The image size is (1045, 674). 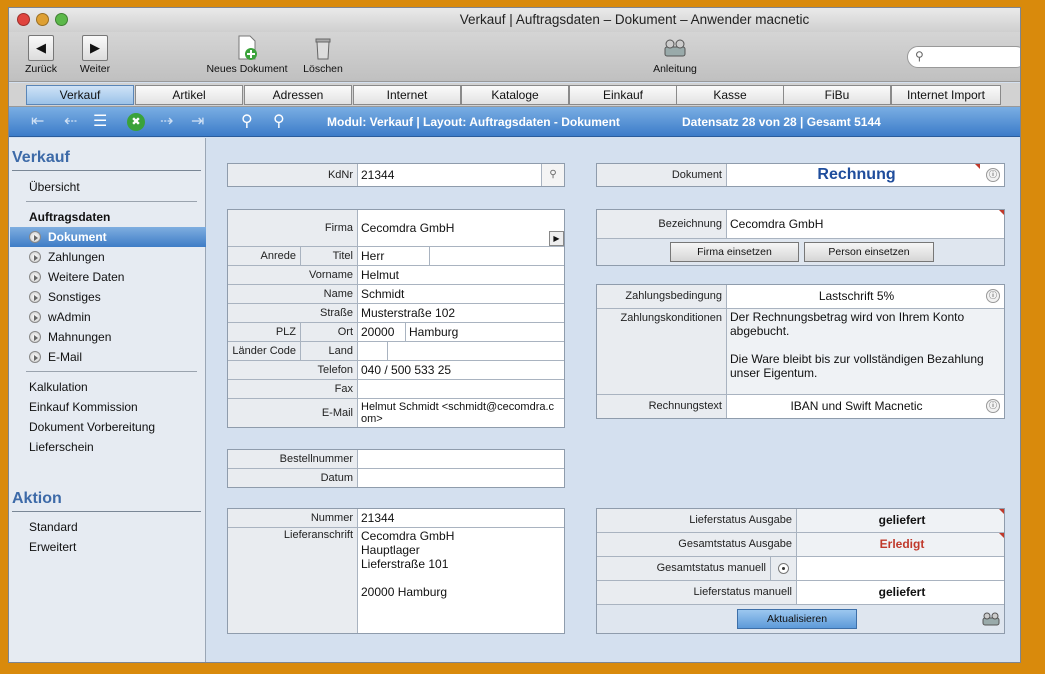 What do you see at coordinates (54, 187) in the screenshot?
I see `sidebar-item-uebersicht: Übersicht` at bounding box center [54, 187].